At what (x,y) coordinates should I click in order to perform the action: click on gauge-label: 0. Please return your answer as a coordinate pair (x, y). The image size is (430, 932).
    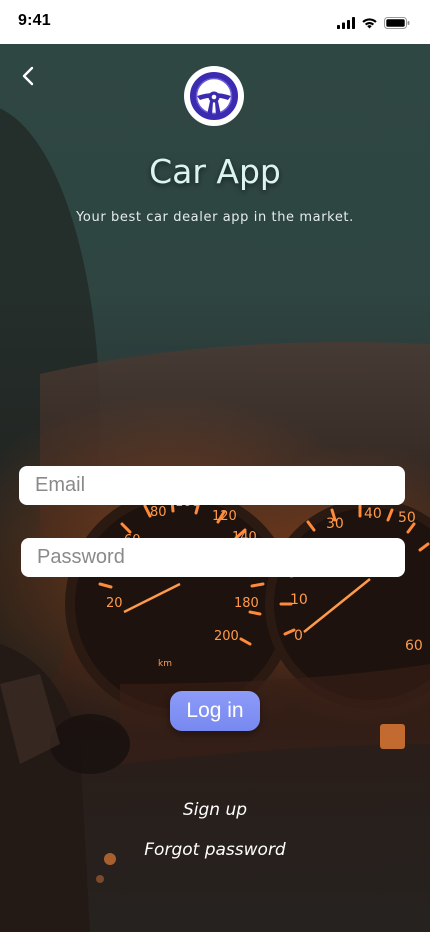
    Looking at the image, I should click on (298, 636).